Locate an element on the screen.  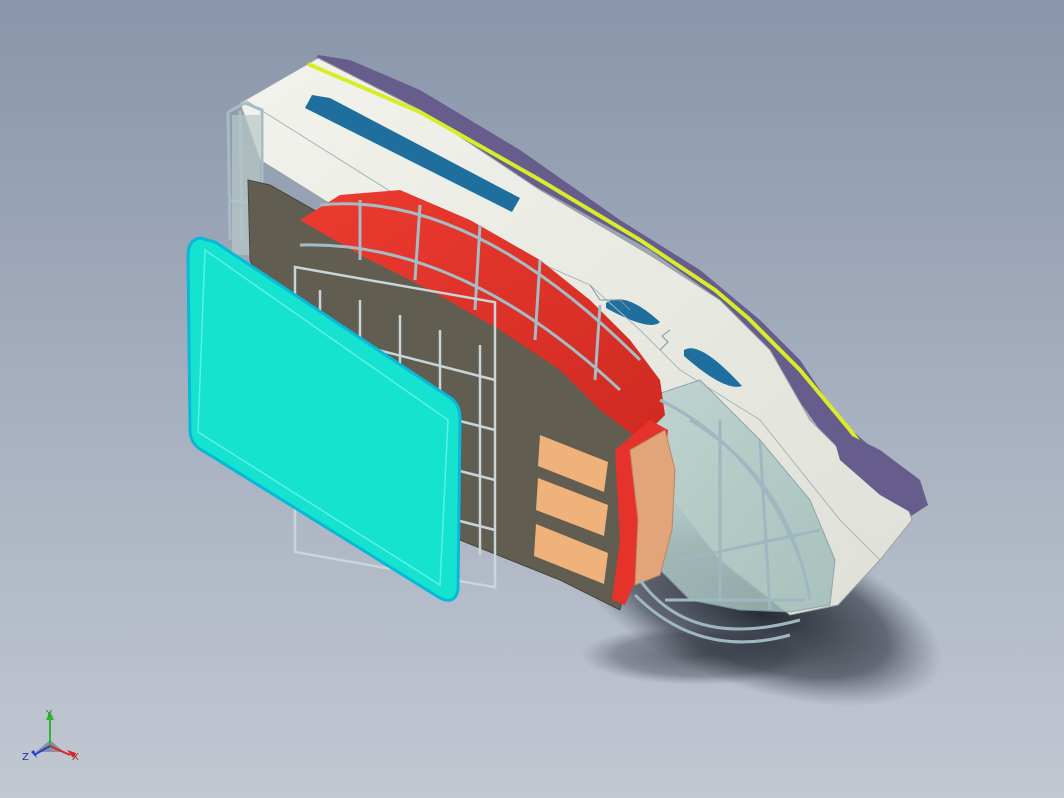
triad-x-label: X is located at coordinates (75, 757).